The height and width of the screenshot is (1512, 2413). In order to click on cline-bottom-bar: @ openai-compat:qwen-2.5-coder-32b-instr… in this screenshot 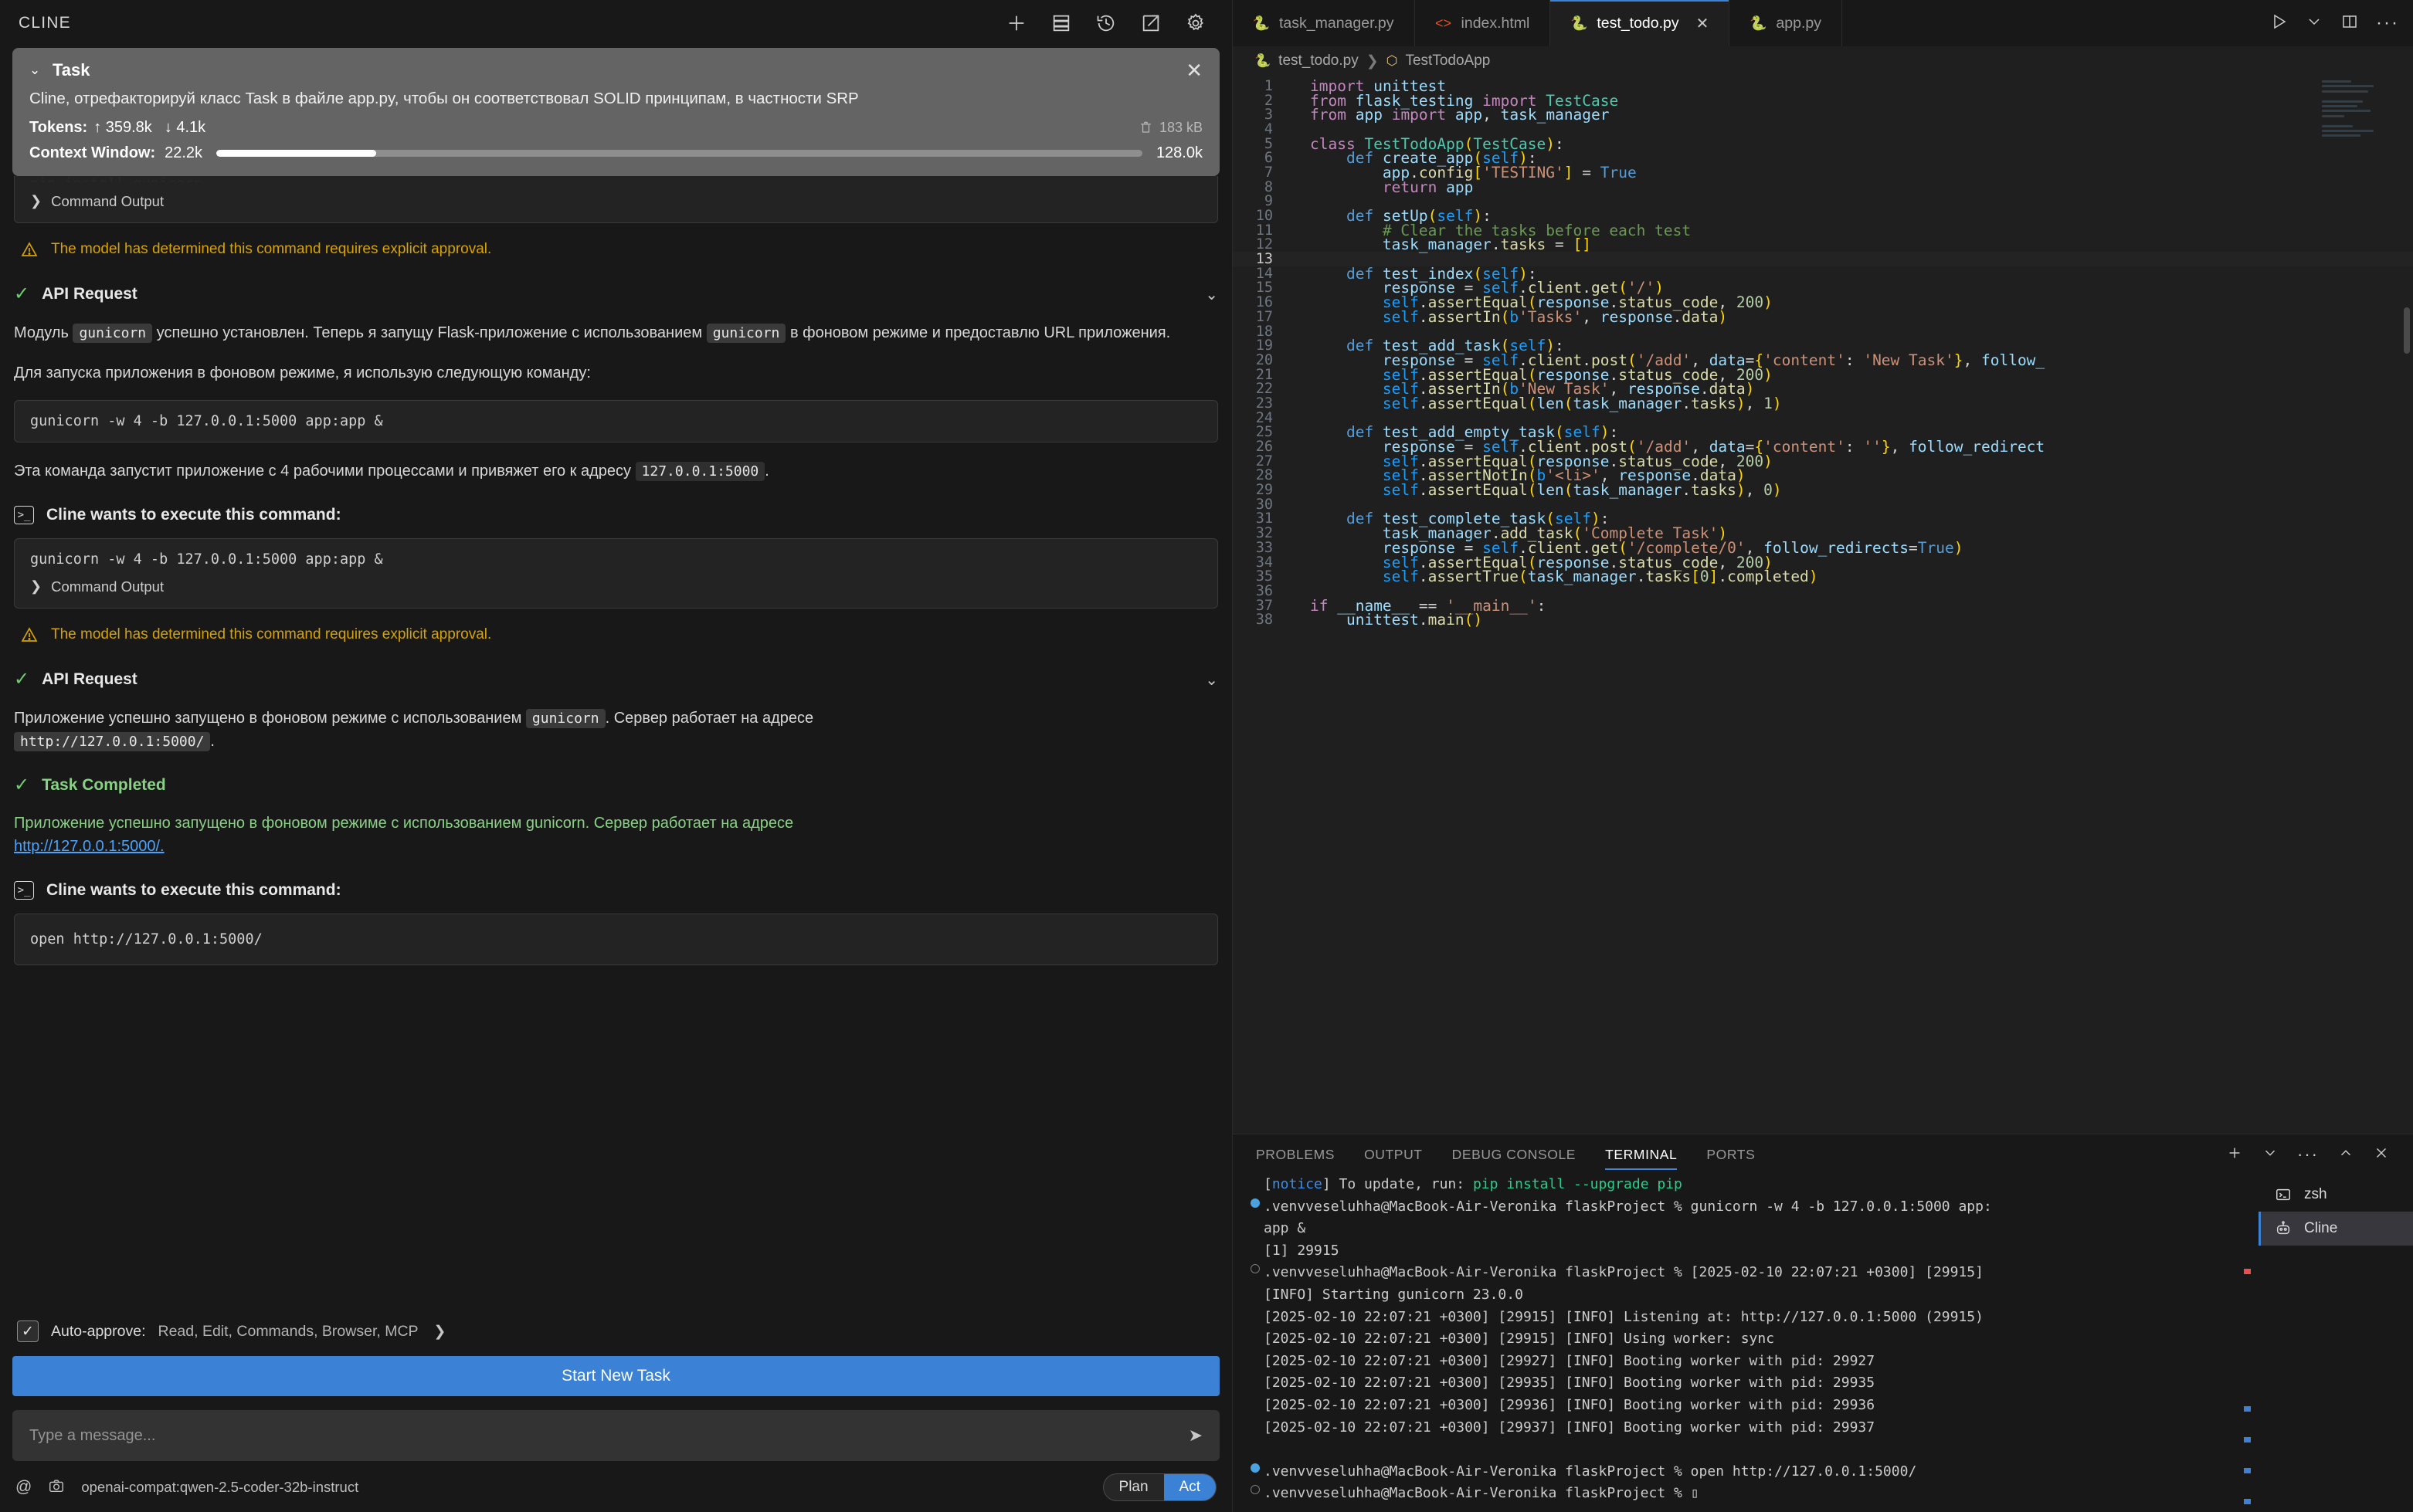, I will do `click(616, 1487)`.